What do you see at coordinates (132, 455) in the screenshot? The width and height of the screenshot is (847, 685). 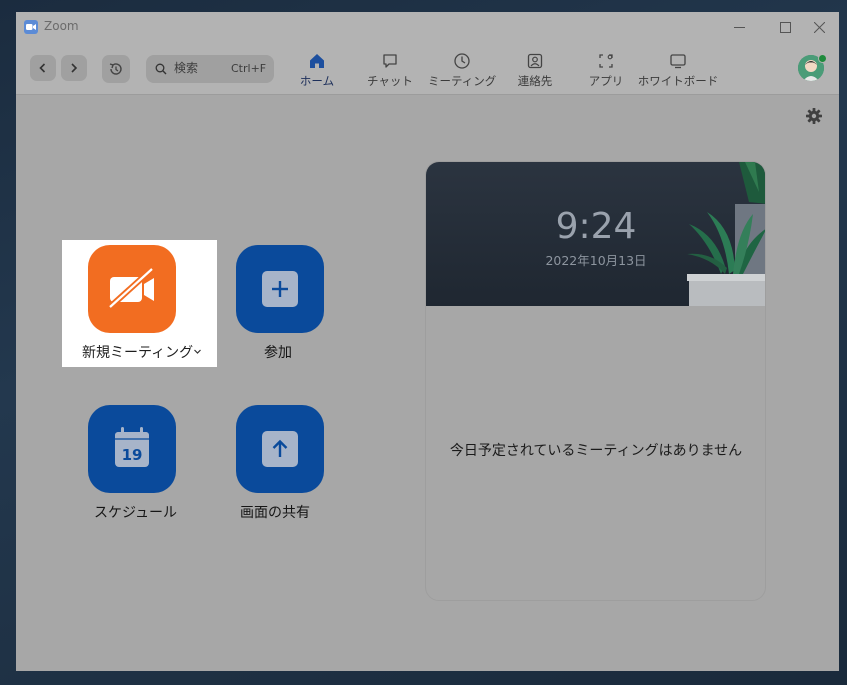 I see `calendar-day: 19` at bounding box center [132, 455].